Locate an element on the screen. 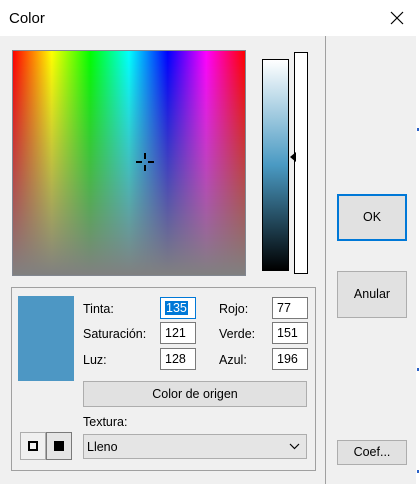 This screenshot has height=484, width=420. dropdown-chevron-icon is located at coordinates (294, 446).